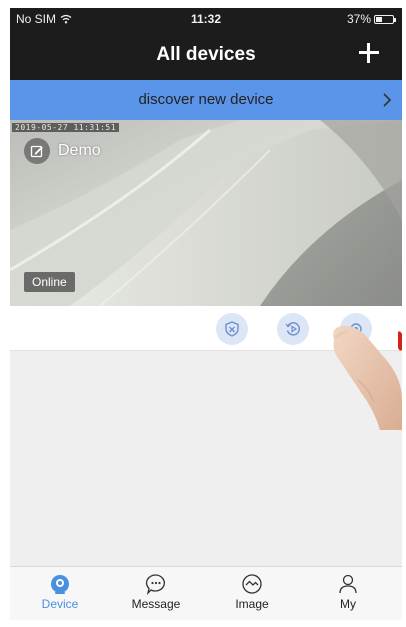  Describe the element at coordinates (252, 604) in the screenshot. I see `tab-image-label: Image` at that location.